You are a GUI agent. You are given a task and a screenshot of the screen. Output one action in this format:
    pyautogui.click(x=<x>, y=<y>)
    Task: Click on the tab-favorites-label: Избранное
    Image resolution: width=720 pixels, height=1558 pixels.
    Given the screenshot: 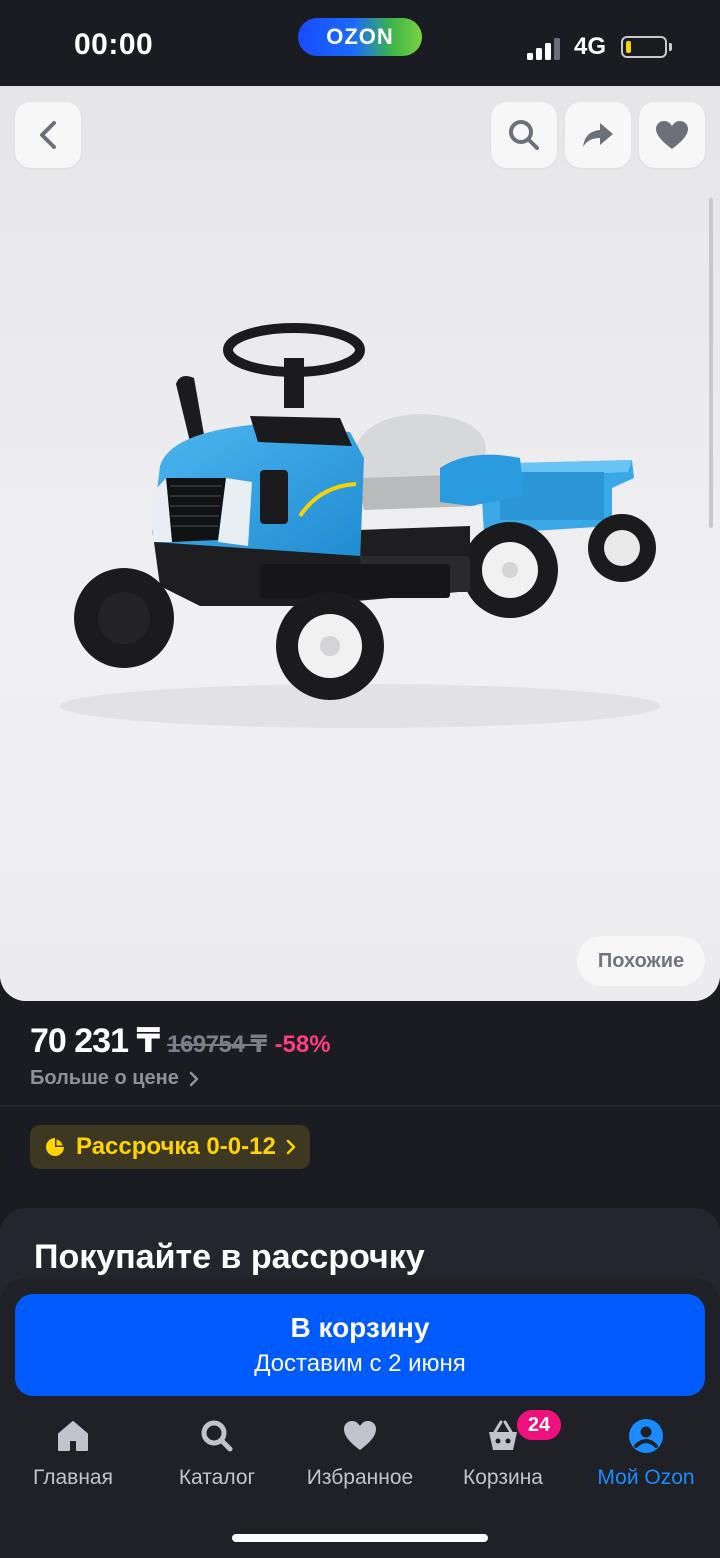 What is the action you would take?
    pyautogui.click(x=360, y=1477)
    